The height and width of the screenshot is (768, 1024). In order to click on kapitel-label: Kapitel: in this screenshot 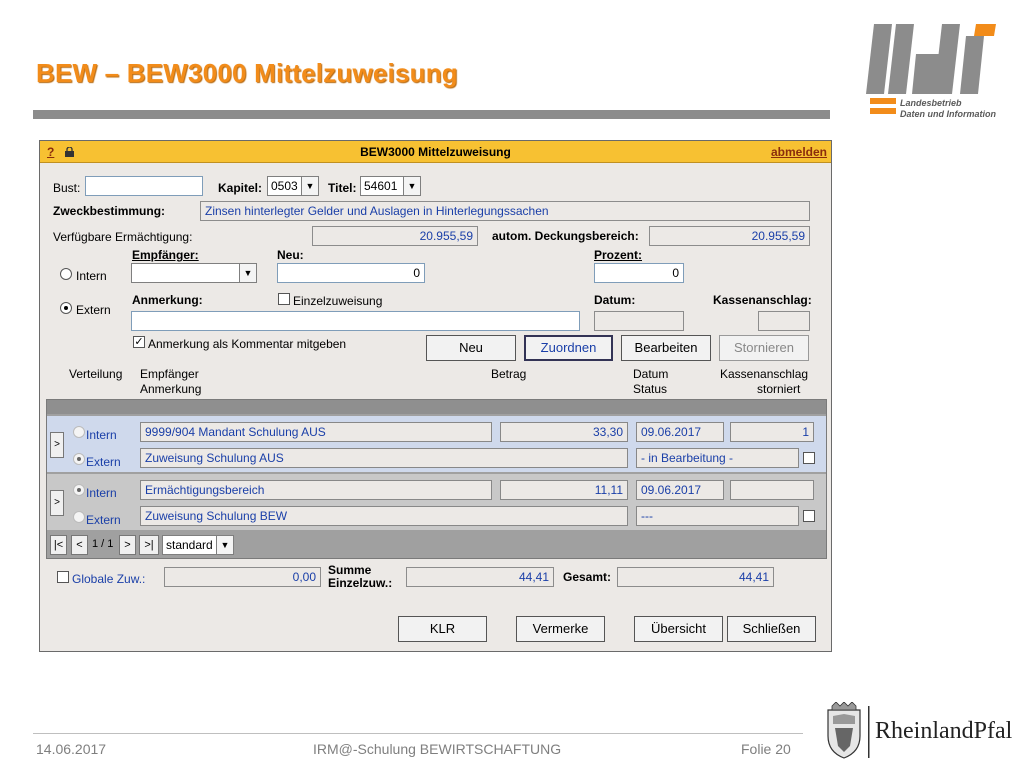, I will do `click(240, 188)`.